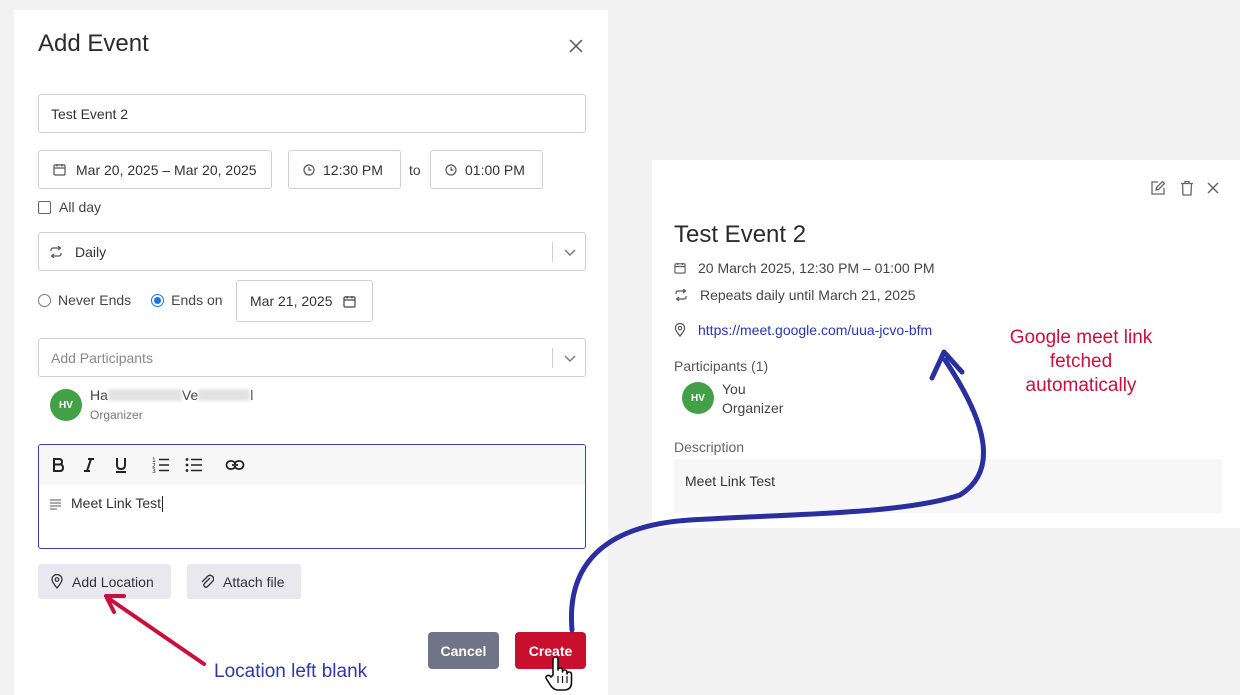  What do you see at coordinates (156, 631) in the screenshot?
I see `red-arrow` at bounding box center [156, 631].